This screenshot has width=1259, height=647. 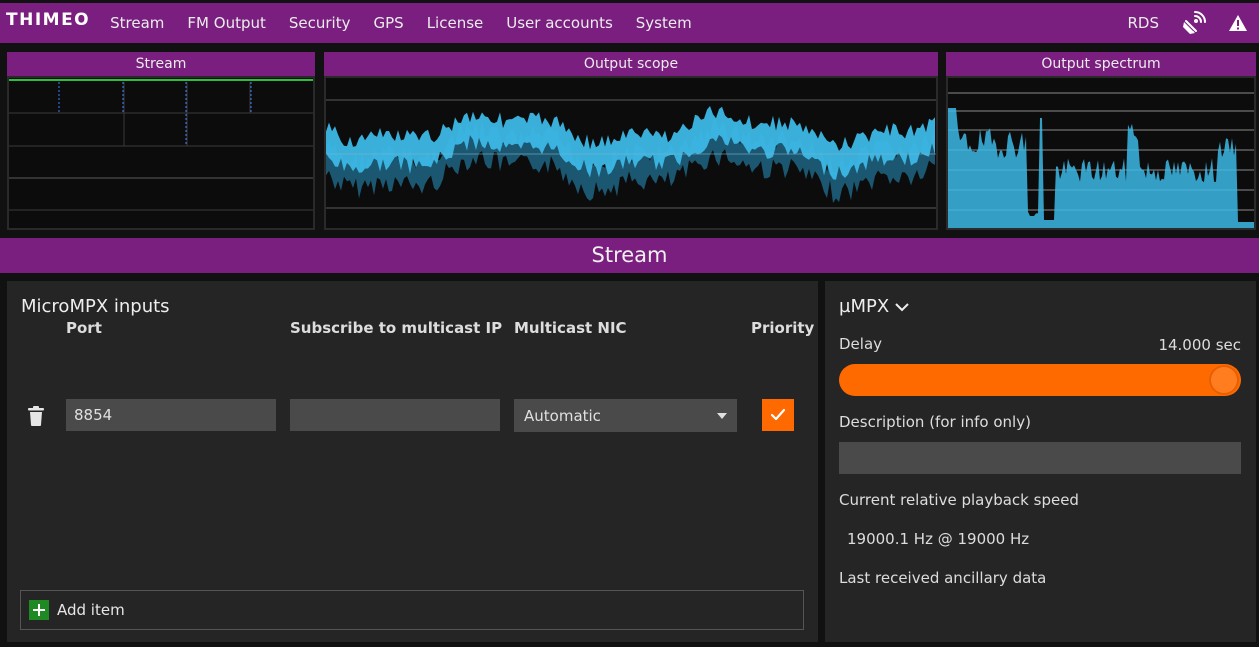 What do you see at coordinates (959, 500) in the screenshot?
I see `playback-speed-label: Current relative playback speed` at bounding box center [959, 500].